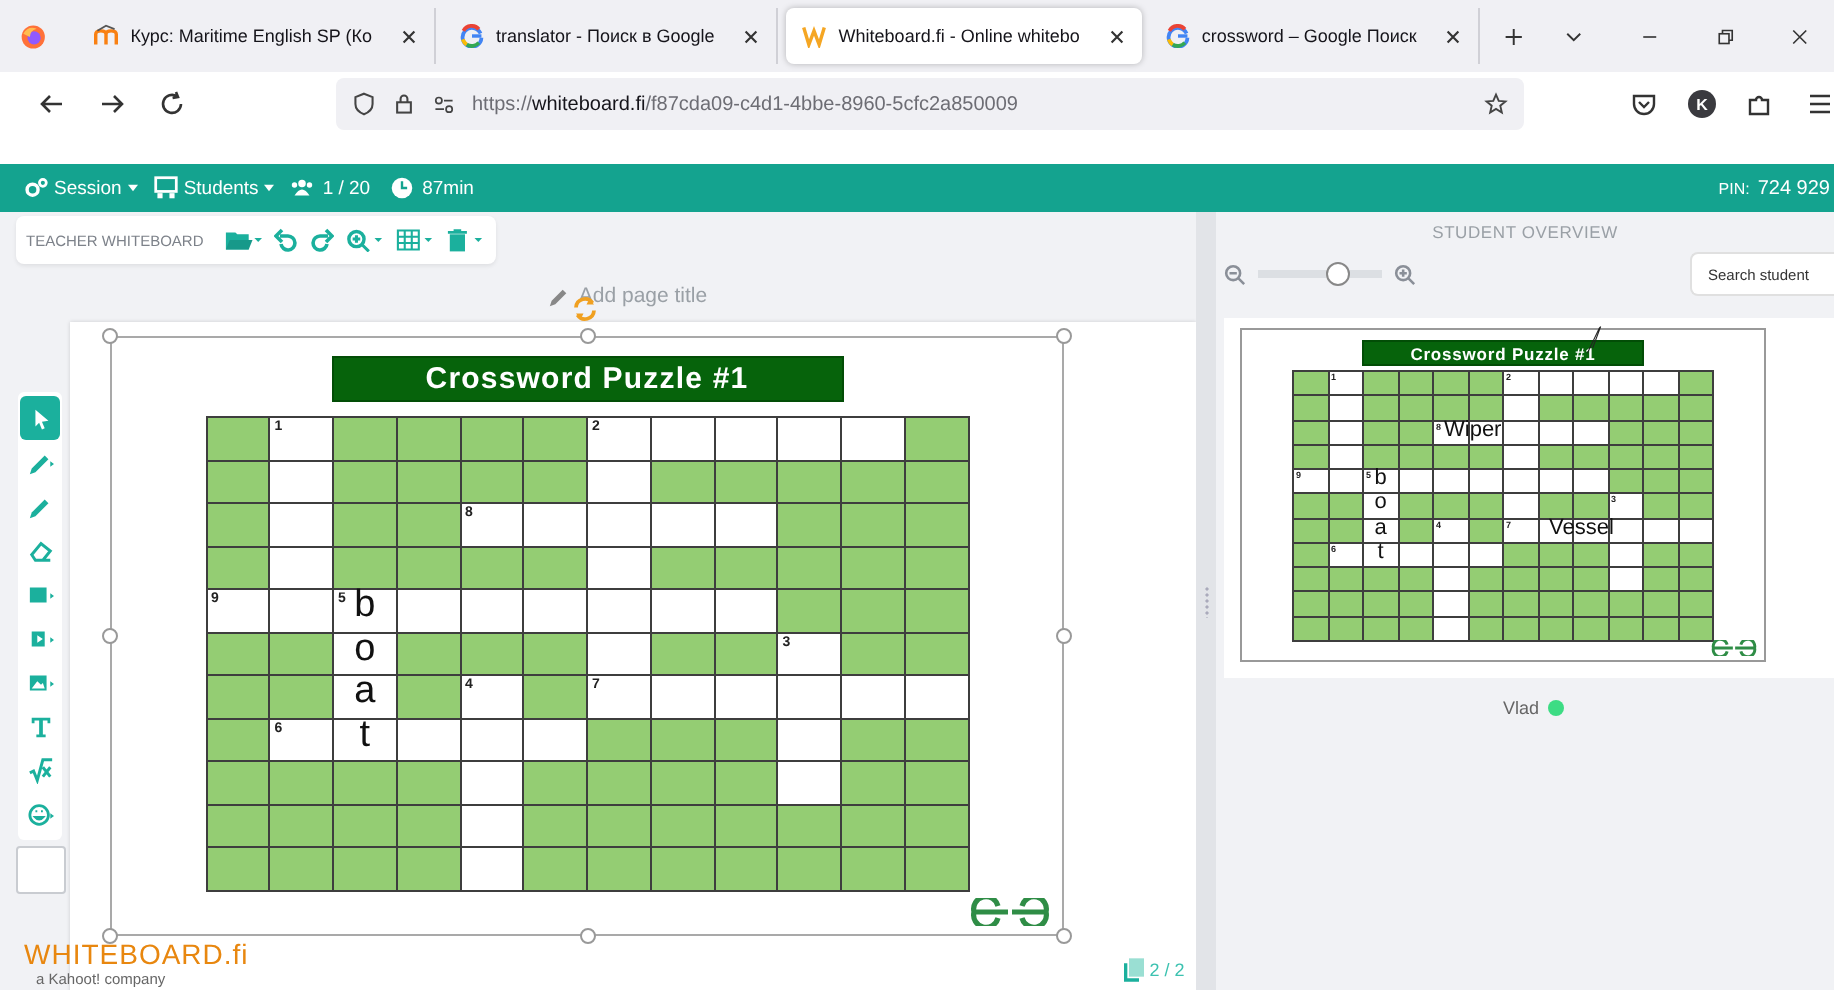  What do you see at coordinates (364, 104) in the screenshot?
I see `shield-icon` at bounding box center [364, 104].